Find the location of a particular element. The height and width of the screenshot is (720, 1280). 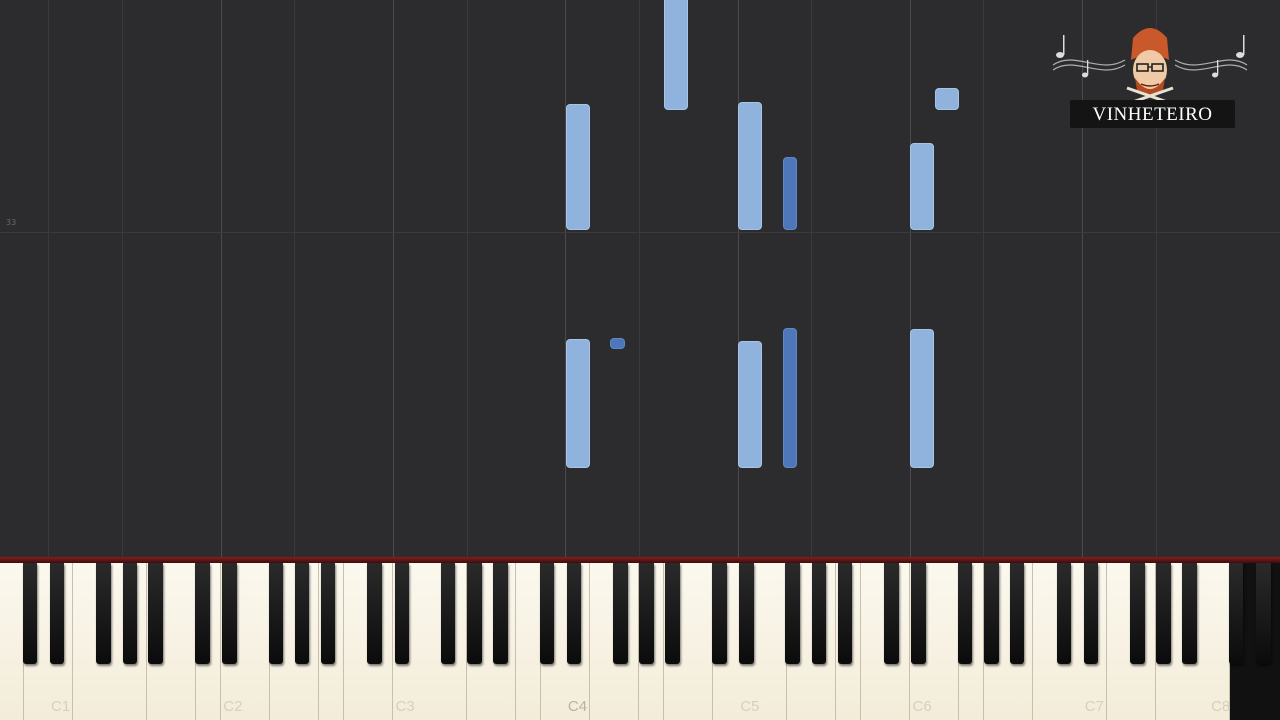

note-e4 is located at coordinates (676, 55).